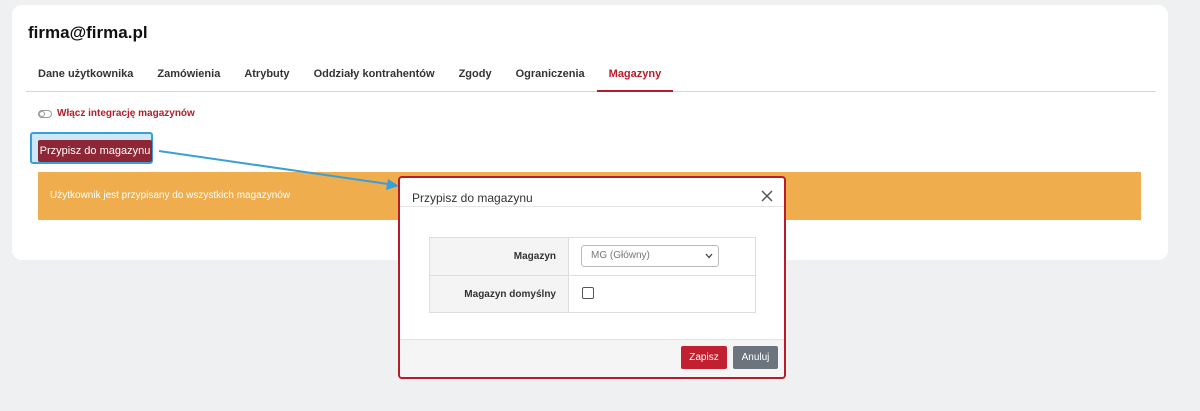 The height and width of the screenshot is (411, 1200). Describe the element at coordinates (550, 77) in the screenshot. I see `tab-ograniczenia: Ograniczenia` at that location.